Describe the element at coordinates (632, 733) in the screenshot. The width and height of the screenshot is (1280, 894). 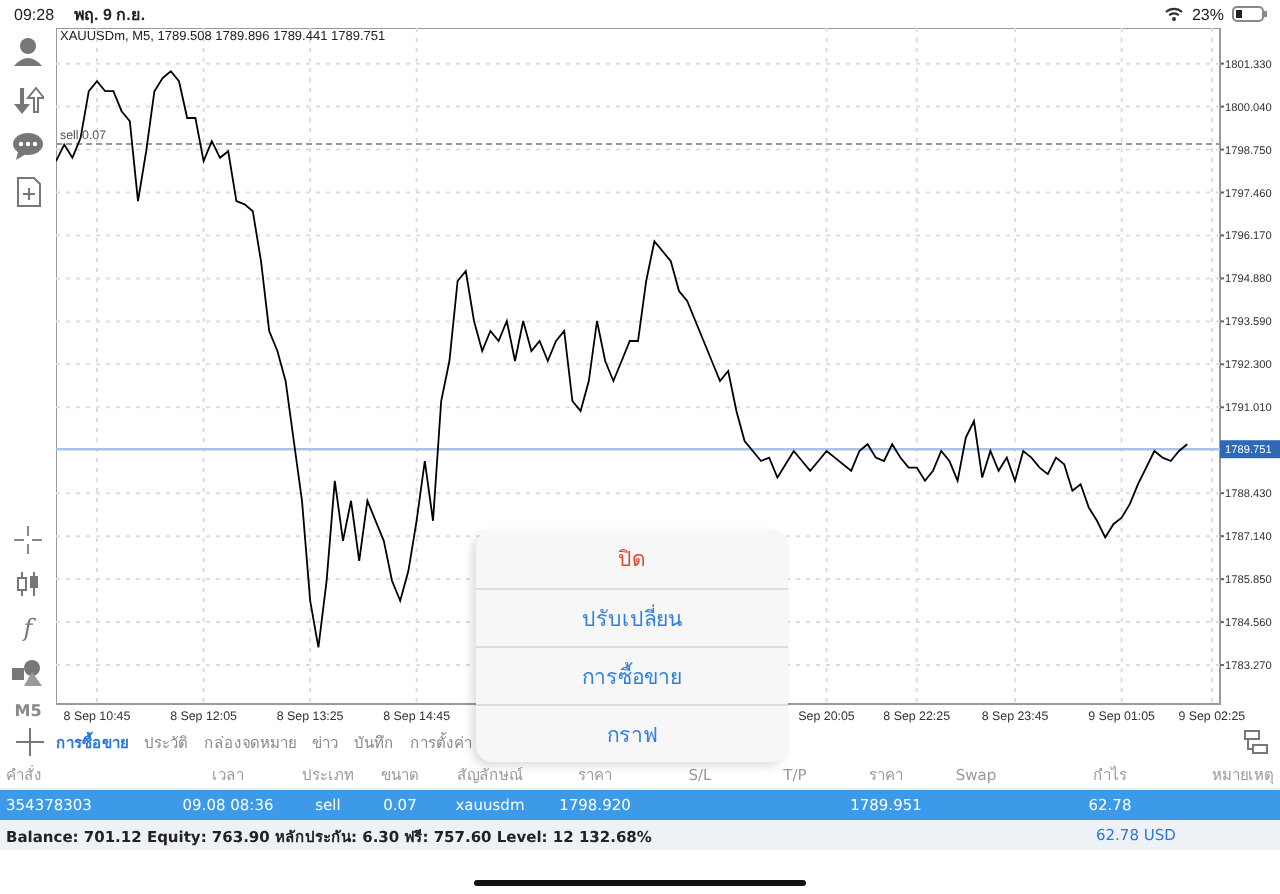
I see `menu-item: กราฟ` at that location.